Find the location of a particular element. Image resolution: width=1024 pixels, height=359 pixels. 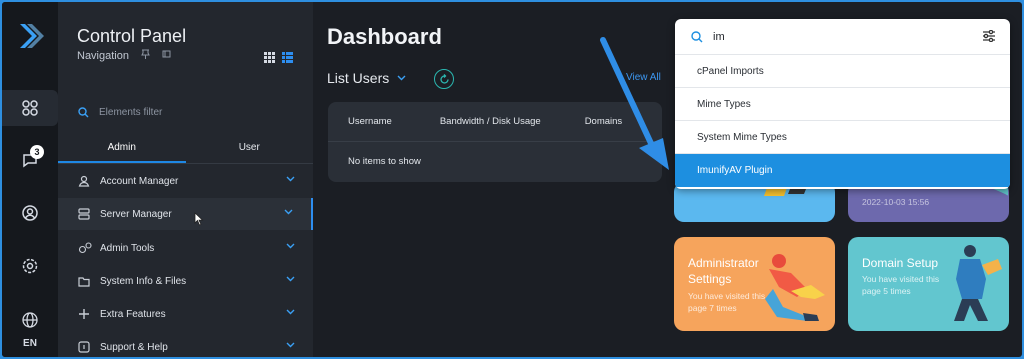

icon-rail: 3 EN is located at coordinates (30, 179).